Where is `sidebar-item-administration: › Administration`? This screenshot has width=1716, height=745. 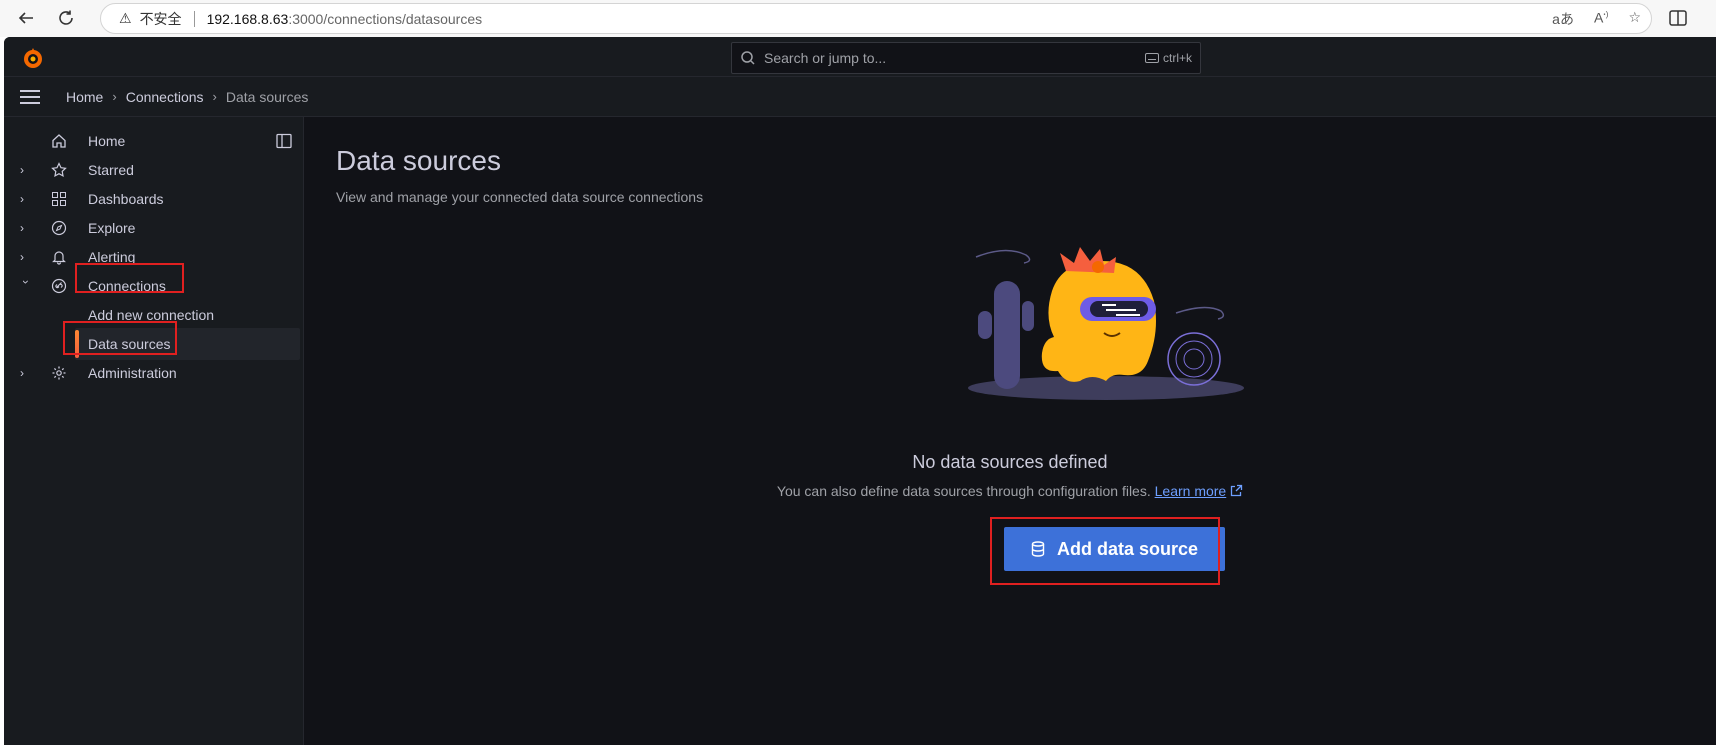
sidebar-item-administration: › Administration is located at coordinates (152, 373).